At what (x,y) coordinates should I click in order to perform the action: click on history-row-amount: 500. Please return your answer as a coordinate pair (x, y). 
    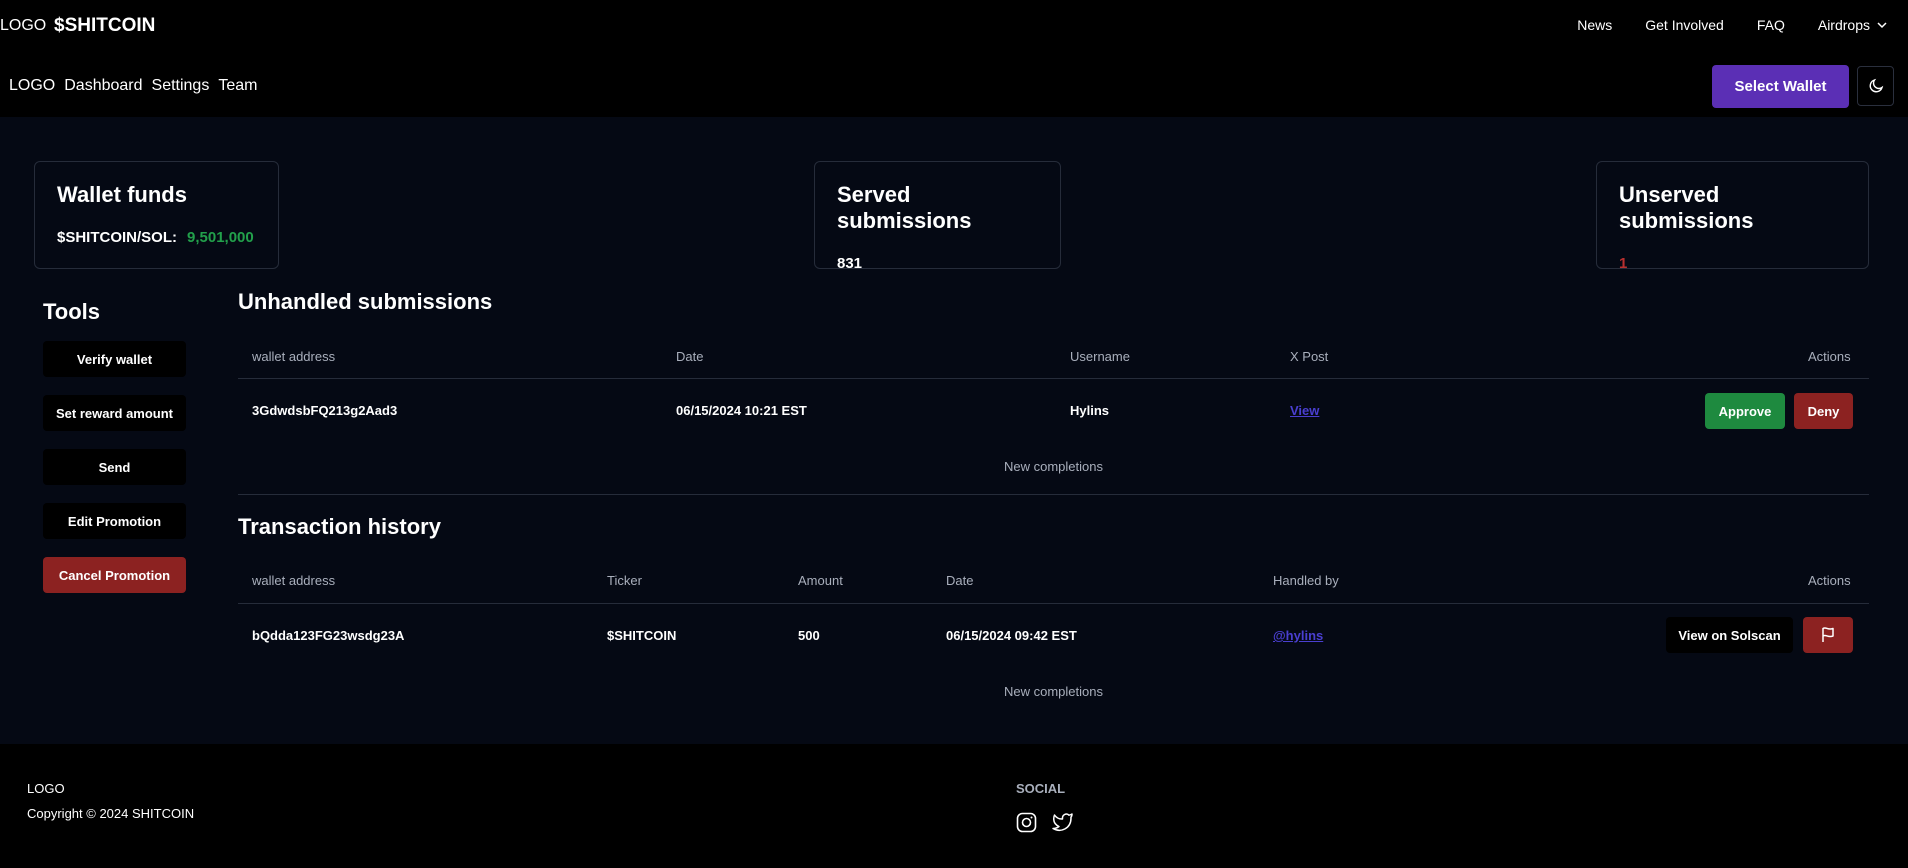
    Looking at the image, I should click on (809, 635).